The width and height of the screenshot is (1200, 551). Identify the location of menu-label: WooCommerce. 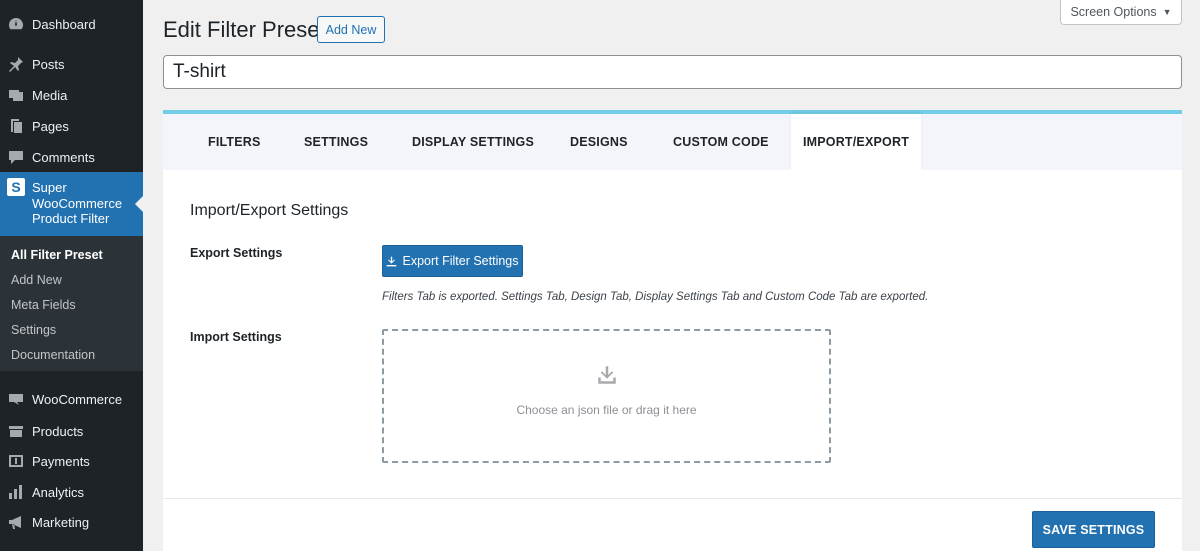
(77, 399).